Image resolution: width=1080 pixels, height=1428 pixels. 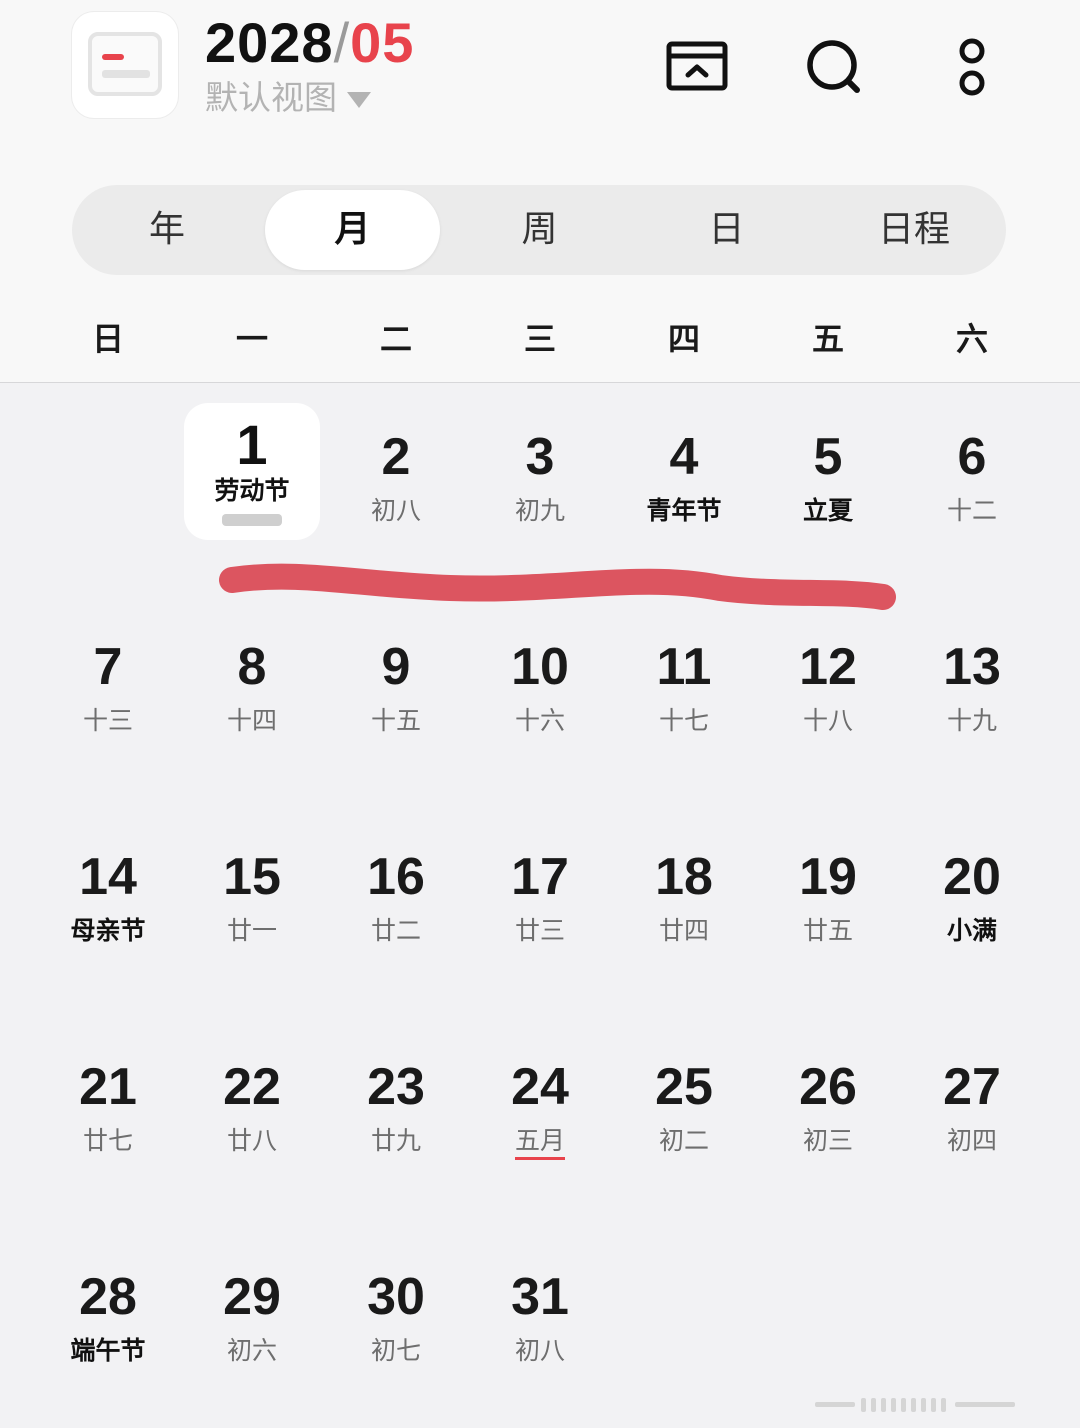 I want to click on month-title: 2028/05, so click(x=309, y=43).